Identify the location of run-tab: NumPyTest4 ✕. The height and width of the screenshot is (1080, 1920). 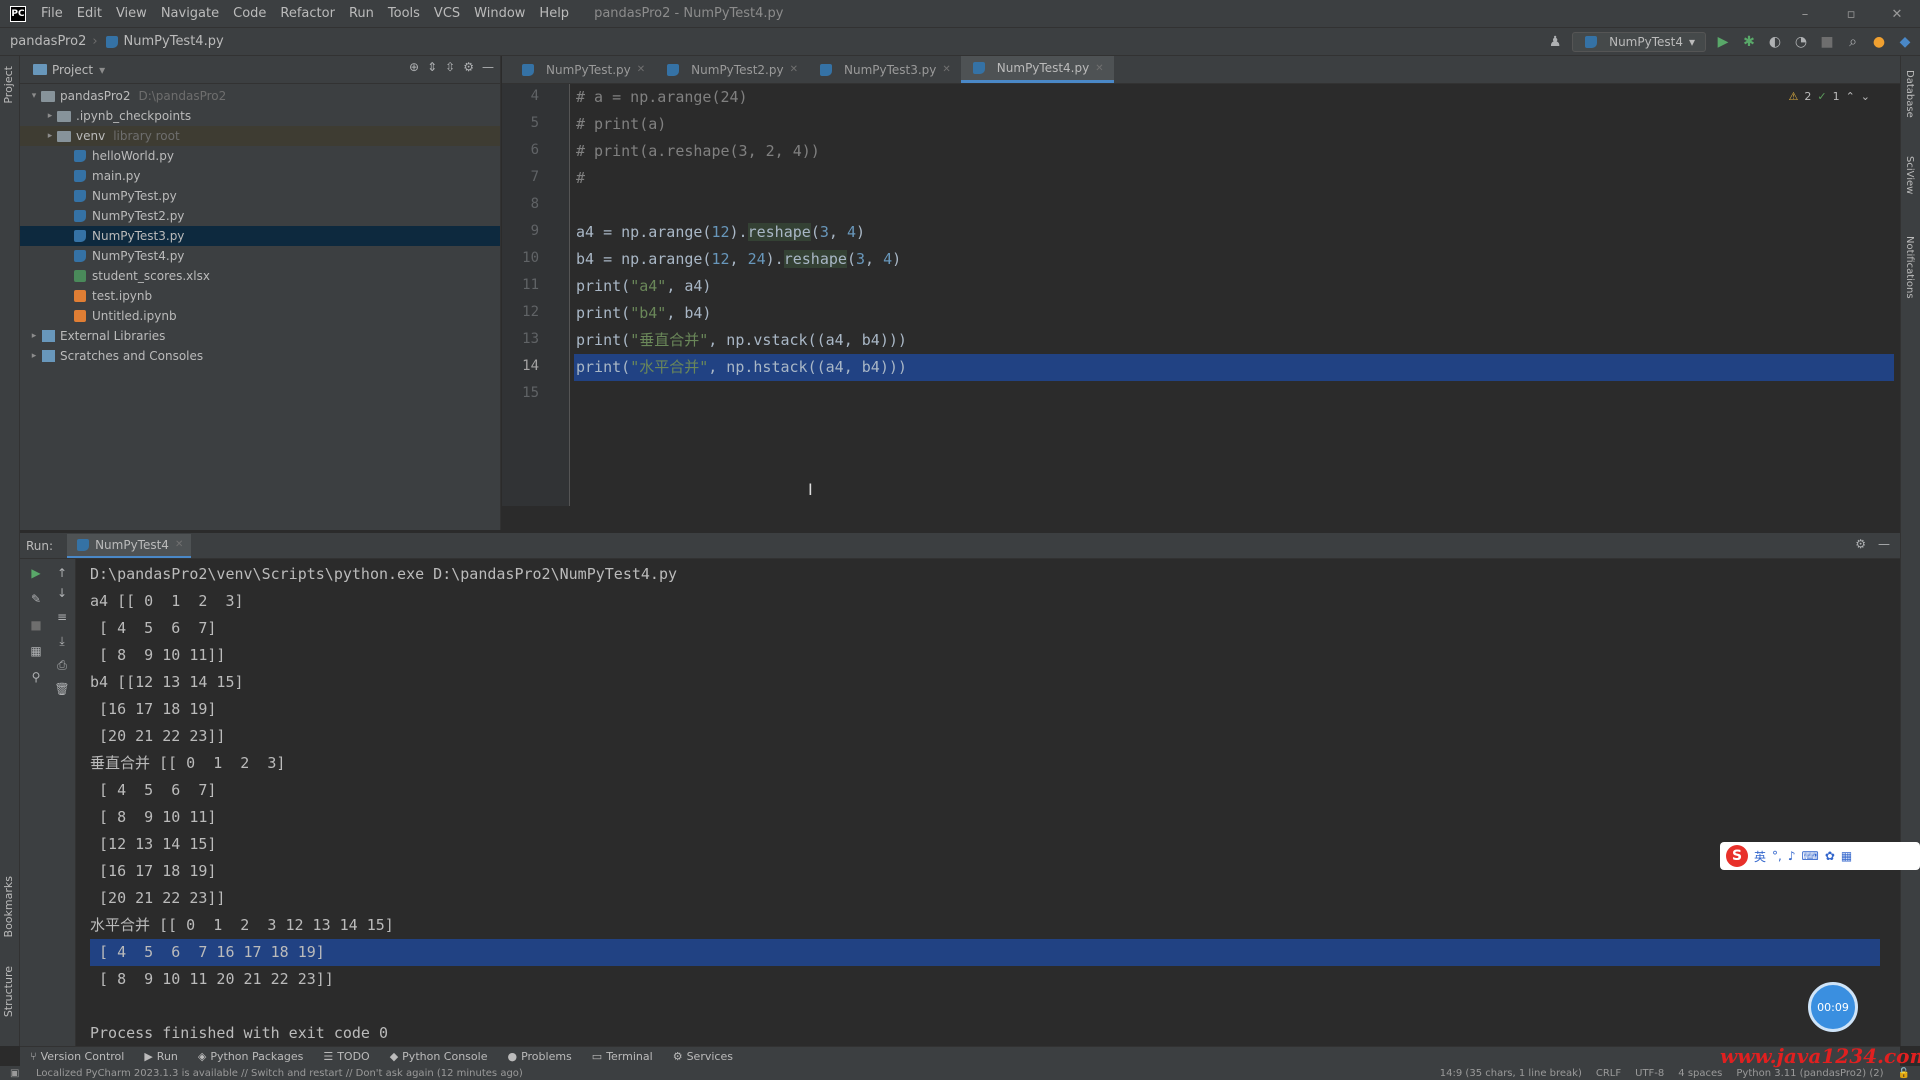
(129, 545).